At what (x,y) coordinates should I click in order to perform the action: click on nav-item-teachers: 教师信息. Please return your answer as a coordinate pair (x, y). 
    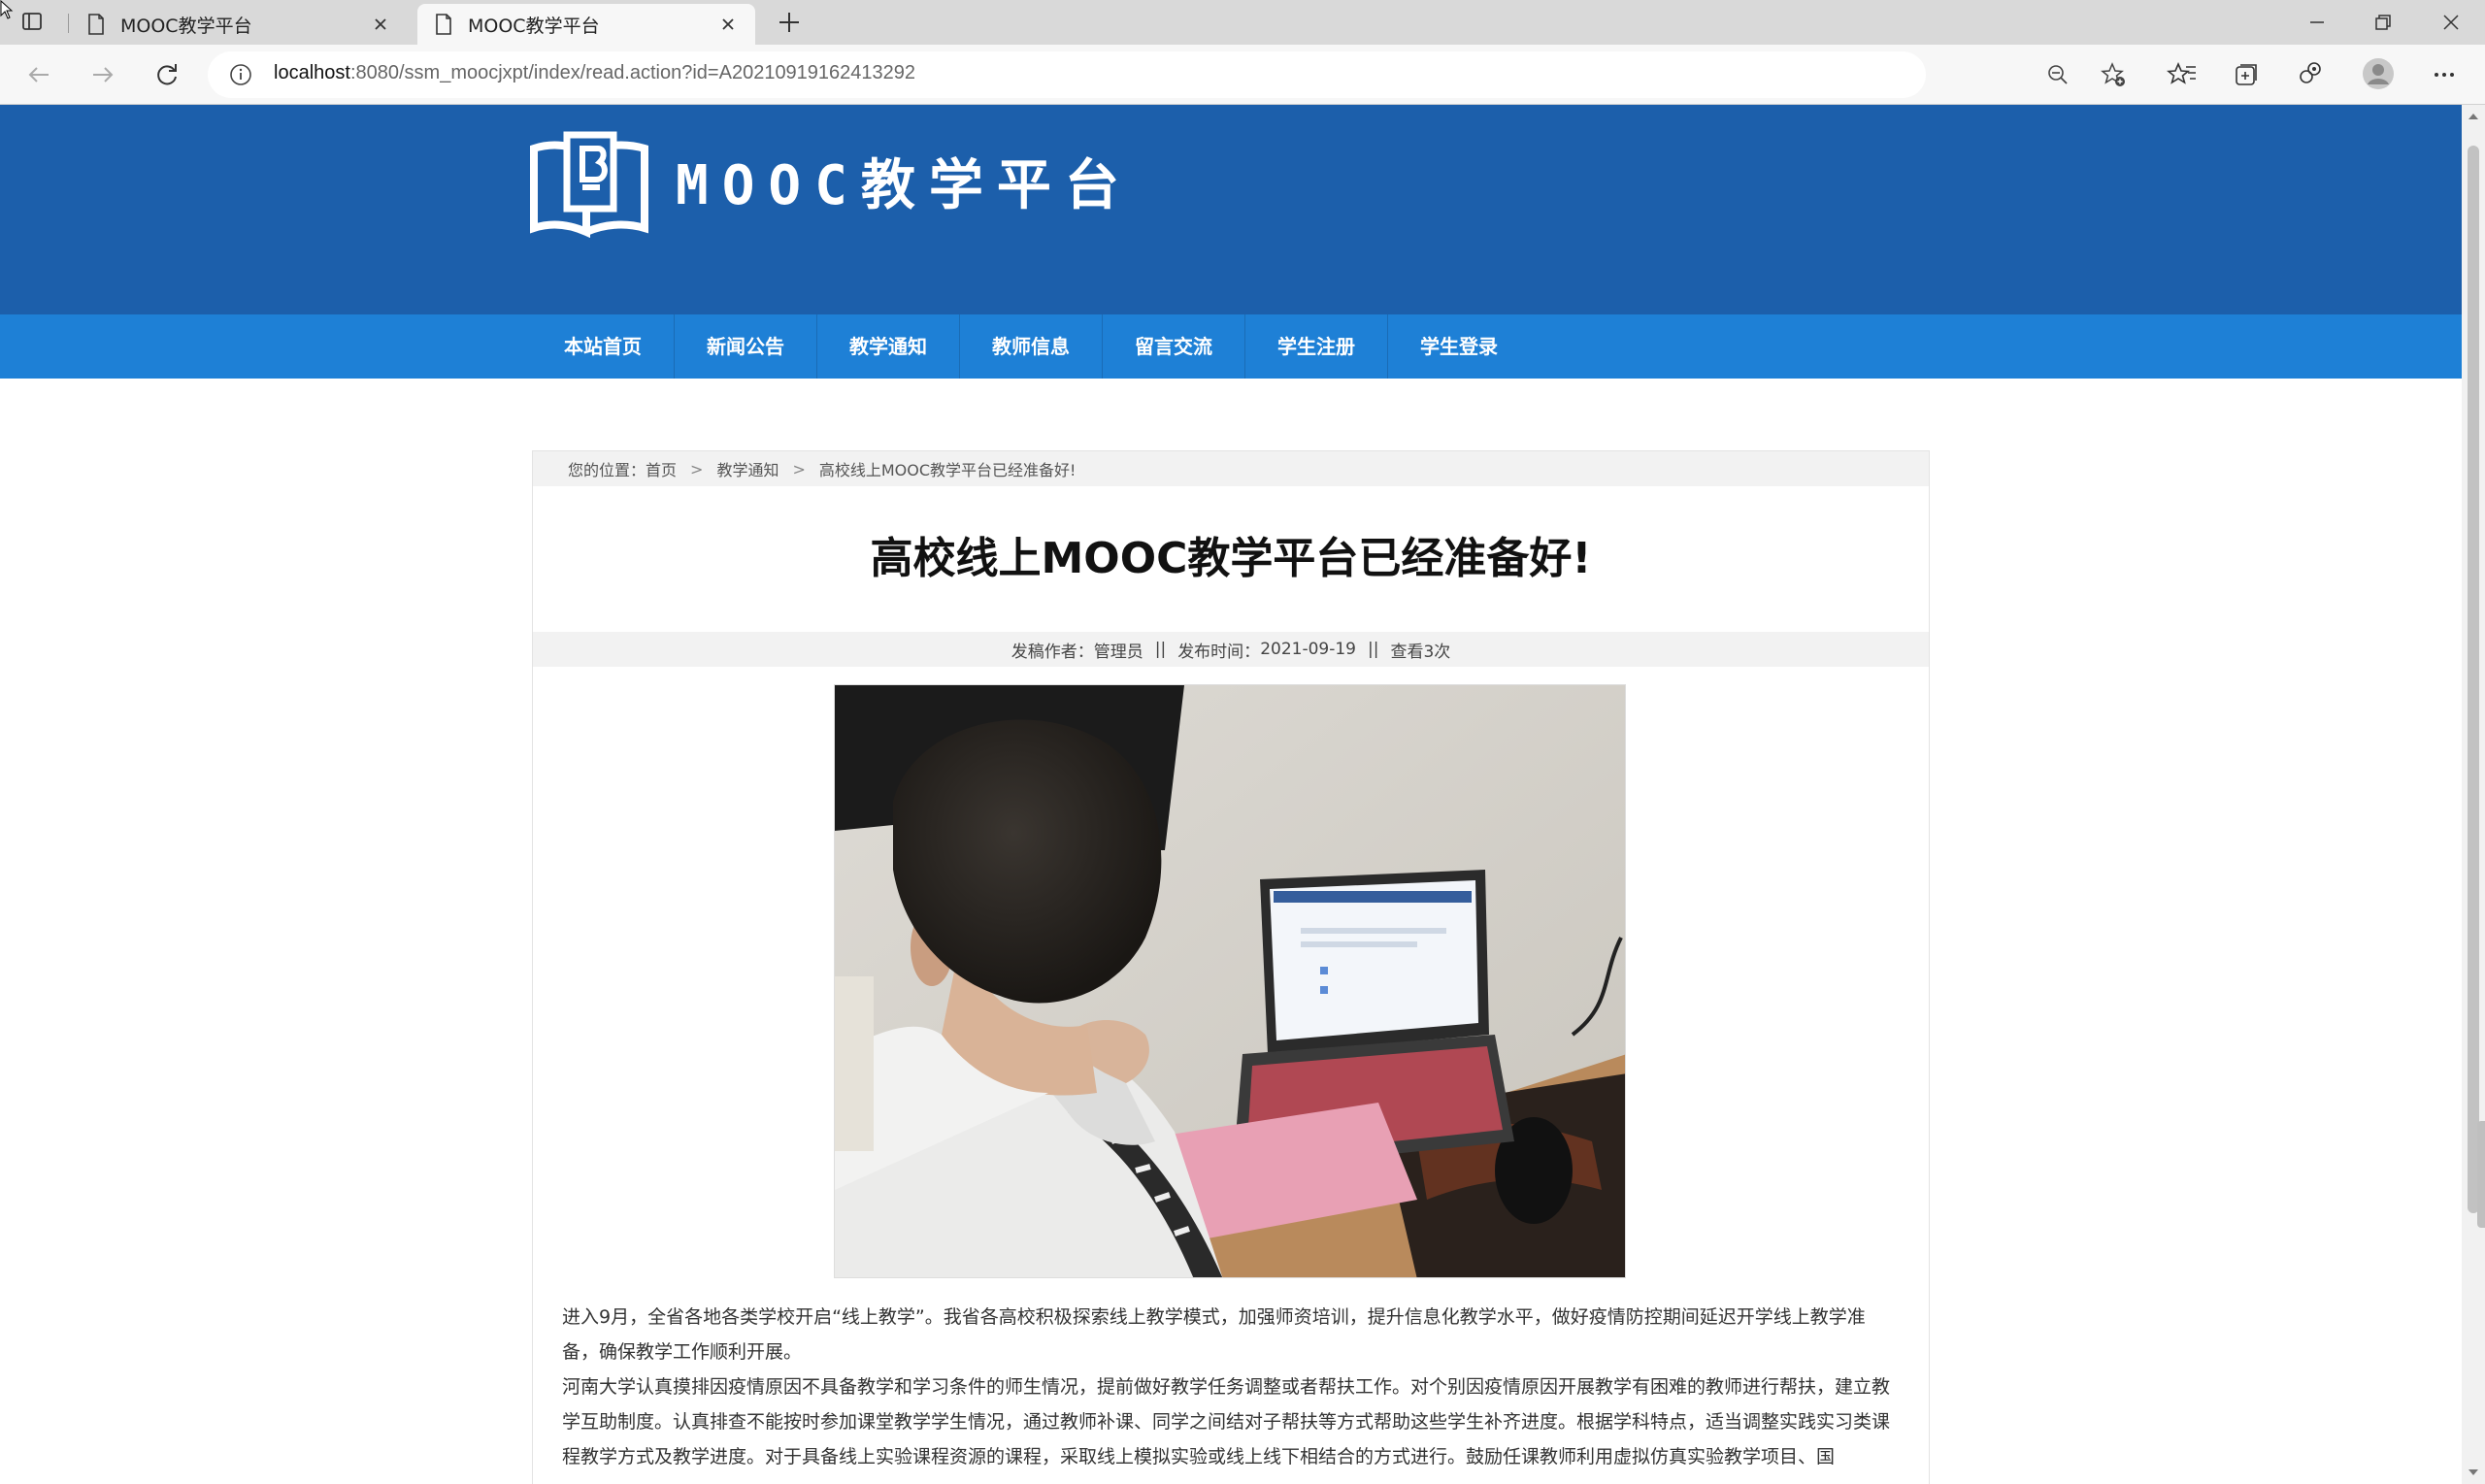
    Looking at the image, I should click on (1031, 346).